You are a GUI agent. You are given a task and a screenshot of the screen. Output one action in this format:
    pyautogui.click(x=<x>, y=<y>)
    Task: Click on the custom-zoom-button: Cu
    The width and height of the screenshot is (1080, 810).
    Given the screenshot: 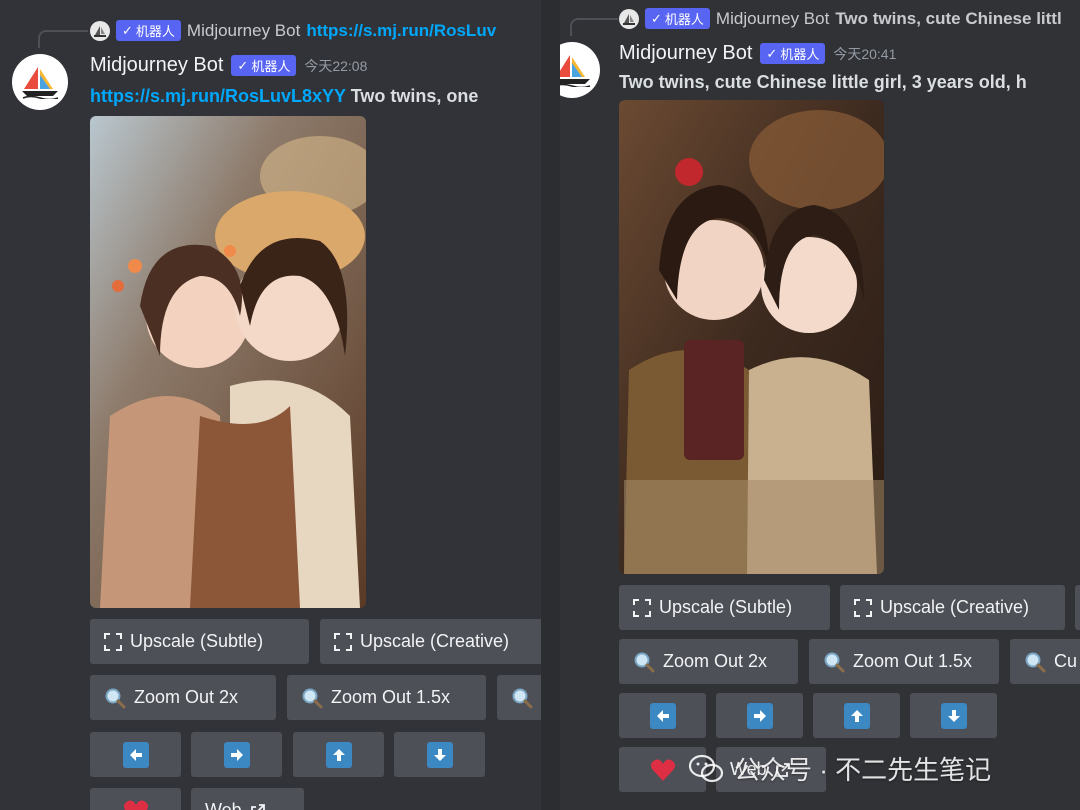 What is the action you would take?
    pyautogui.click(x=1045, y=661)
    